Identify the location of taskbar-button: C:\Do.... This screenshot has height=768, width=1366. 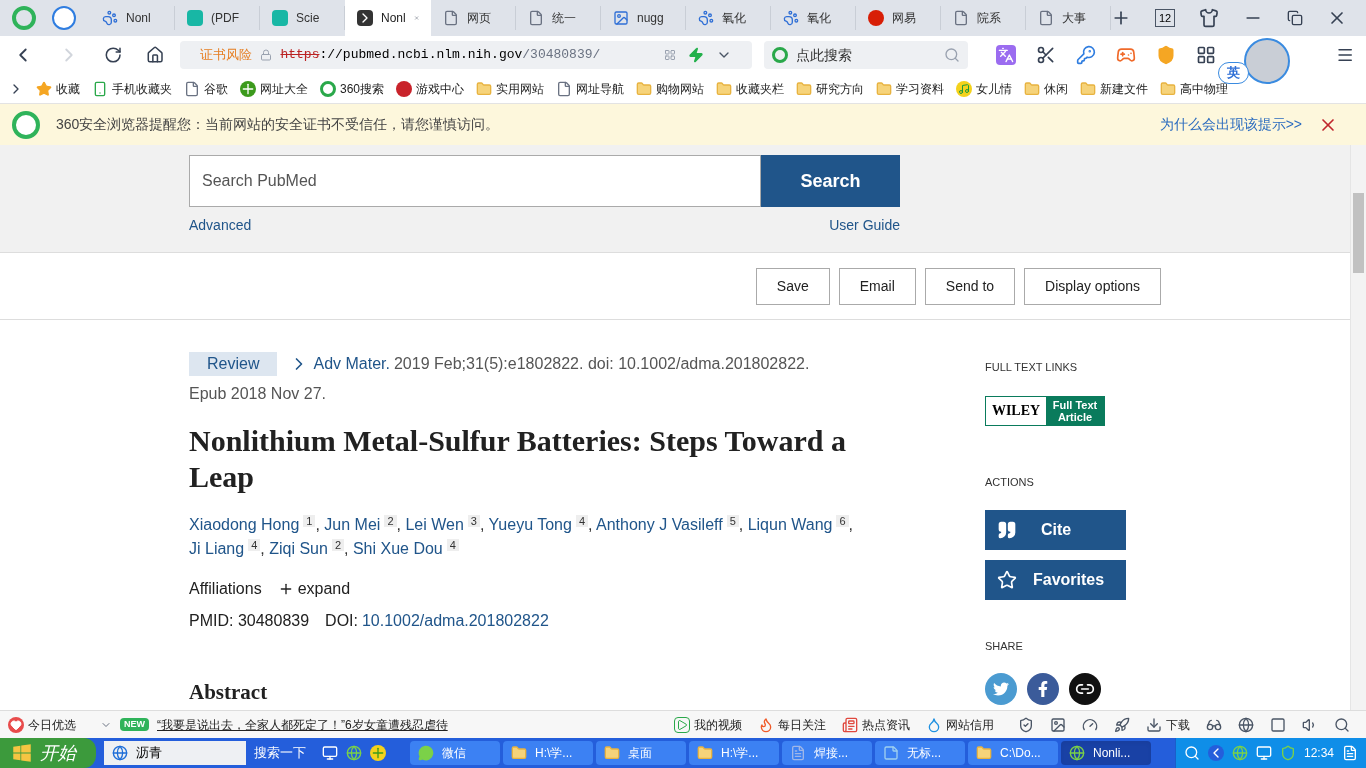
(1013, 753).